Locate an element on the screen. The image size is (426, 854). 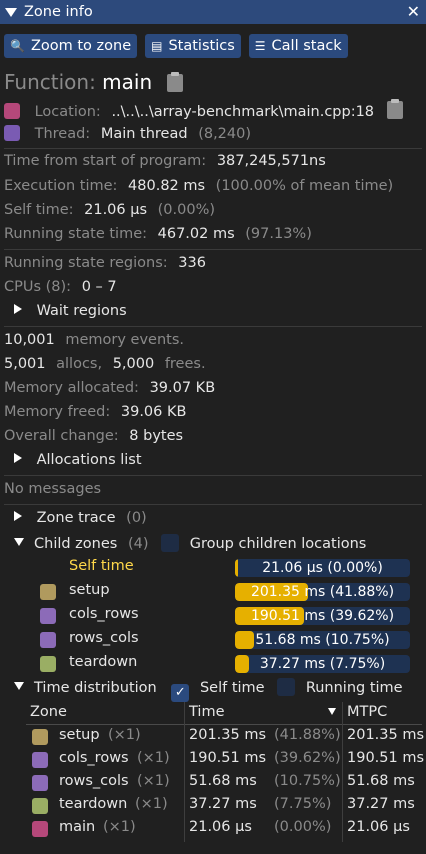
child-zones-toggle: Child zones is located at coordinates (65, 544).